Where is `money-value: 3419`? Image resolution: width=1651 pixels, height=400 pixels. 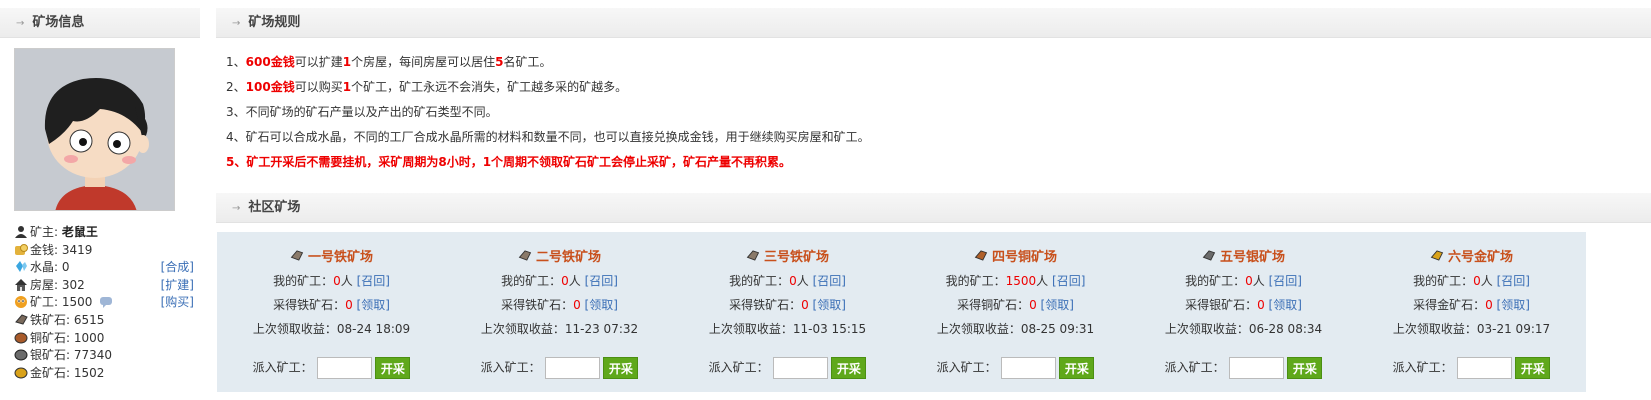
money-value: 3419 is located at coordinates (77, 249).